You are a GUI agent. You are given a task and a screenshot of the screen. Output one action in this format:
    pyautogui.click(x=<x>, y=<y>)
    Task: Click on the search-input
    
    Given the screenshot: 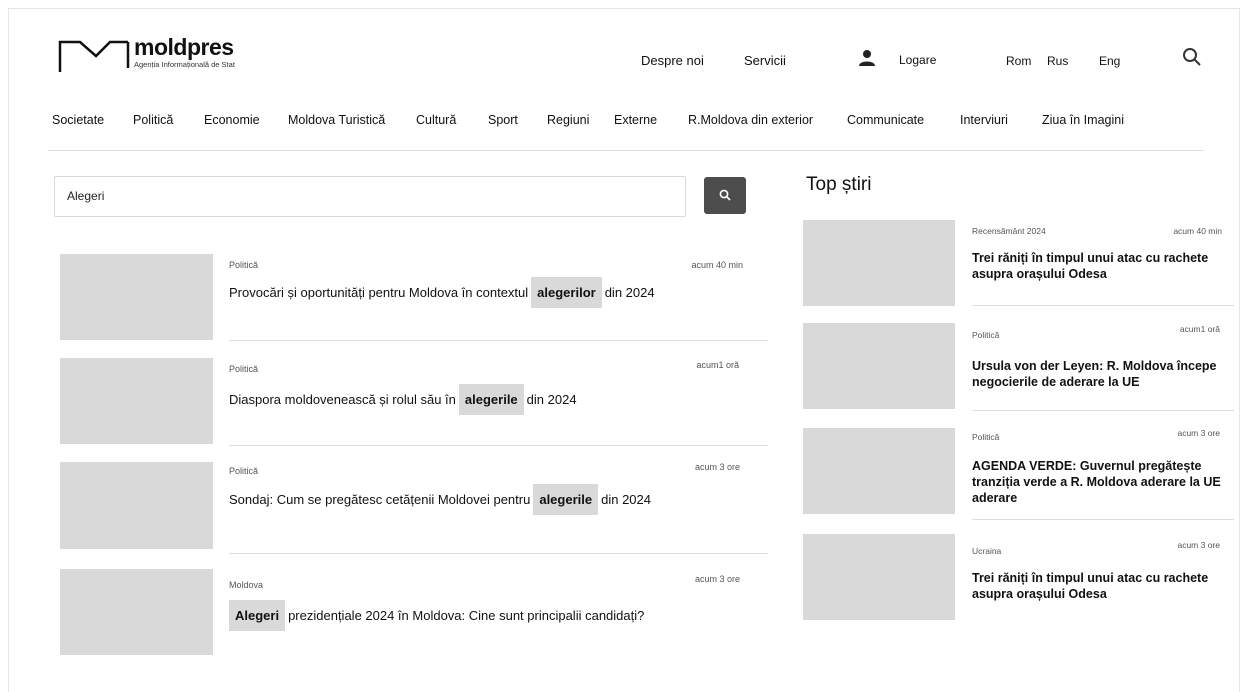 What is the action you would take?
    pyautogui.click(x=367, y=196)
    